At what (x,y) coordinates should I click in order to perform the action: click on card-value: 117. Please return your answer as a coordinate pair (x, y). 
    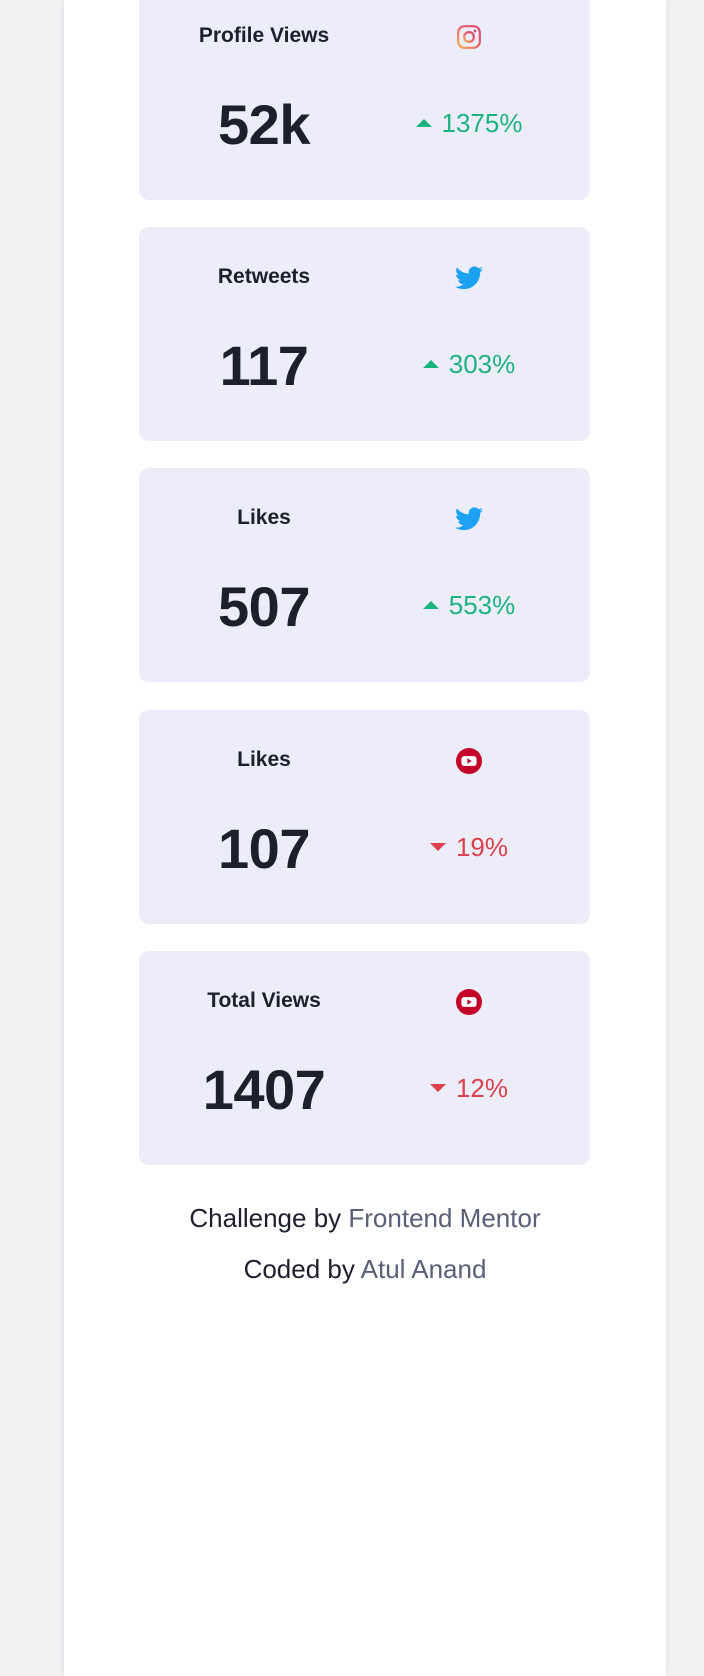
    Looking at the image, I should click on (264, 365).